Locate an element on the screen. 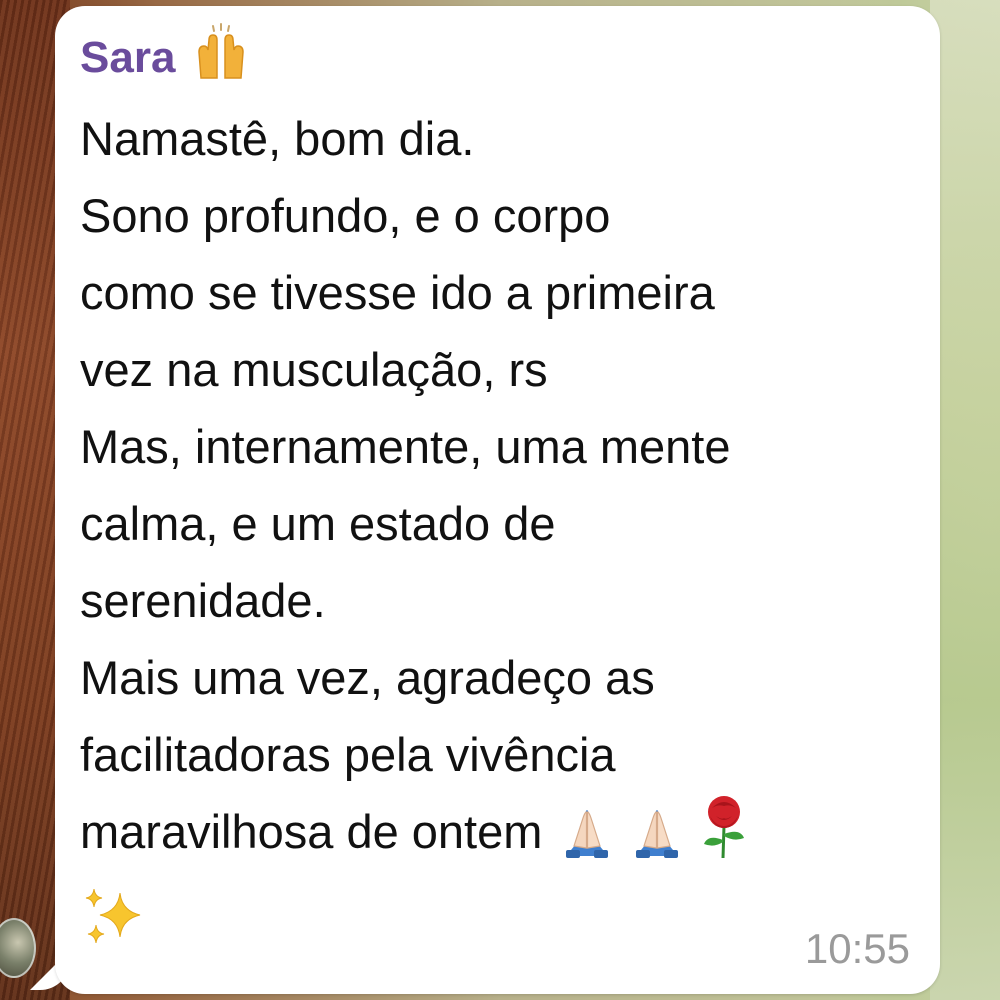 The image size is (1000, 1000). message-line: facilitadoras pela vivência is located at coordinates (348, 754).